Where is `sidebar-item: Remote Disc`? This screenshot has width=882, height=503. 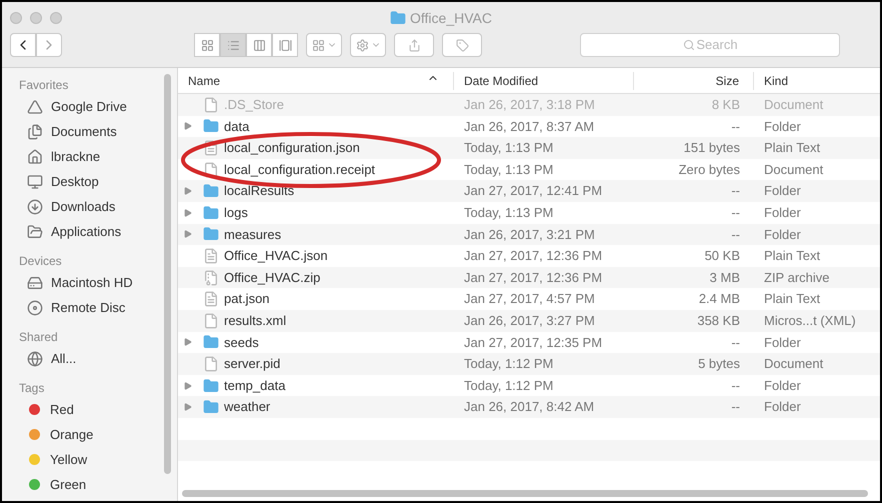 sidebar-item: Remote Disc is located at coordinates (98, 307).